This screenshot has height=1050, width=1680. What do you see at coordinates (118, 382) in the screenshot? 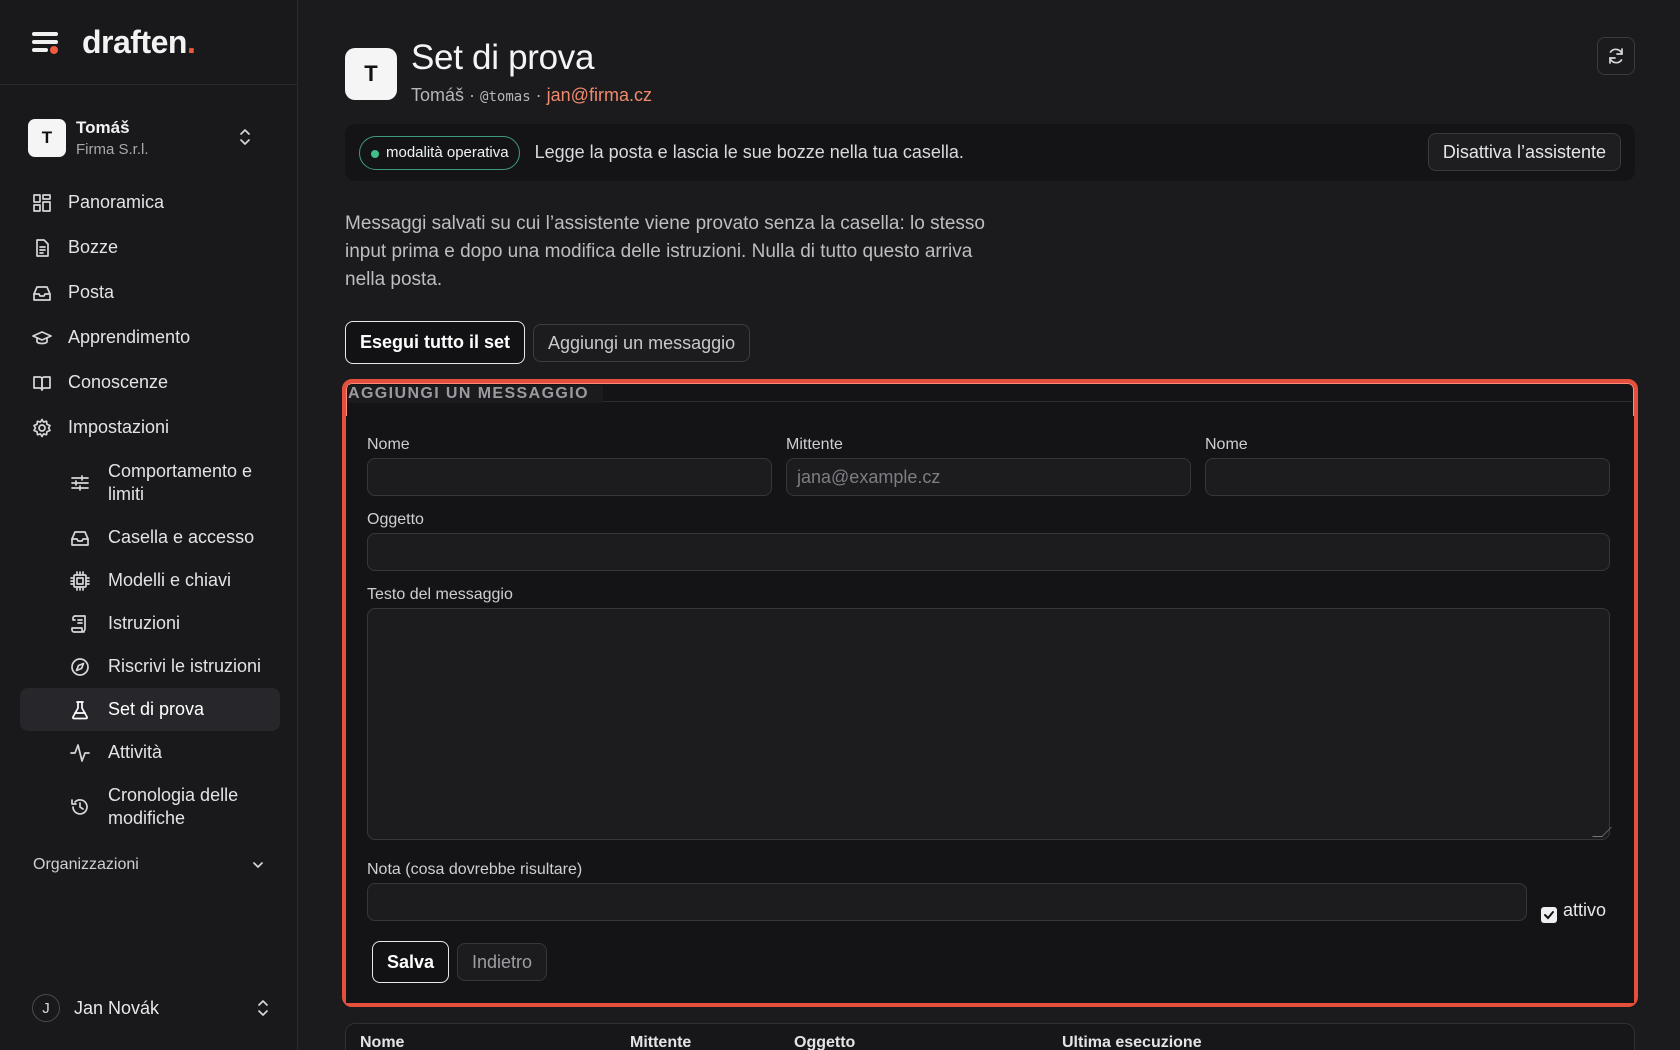
I see `sidebar-item-label: Conoscenze` at bounding box center [118, 382].